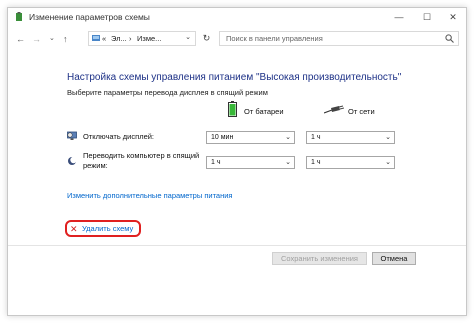  I want to click on power-options-icon, so click(19, 16).